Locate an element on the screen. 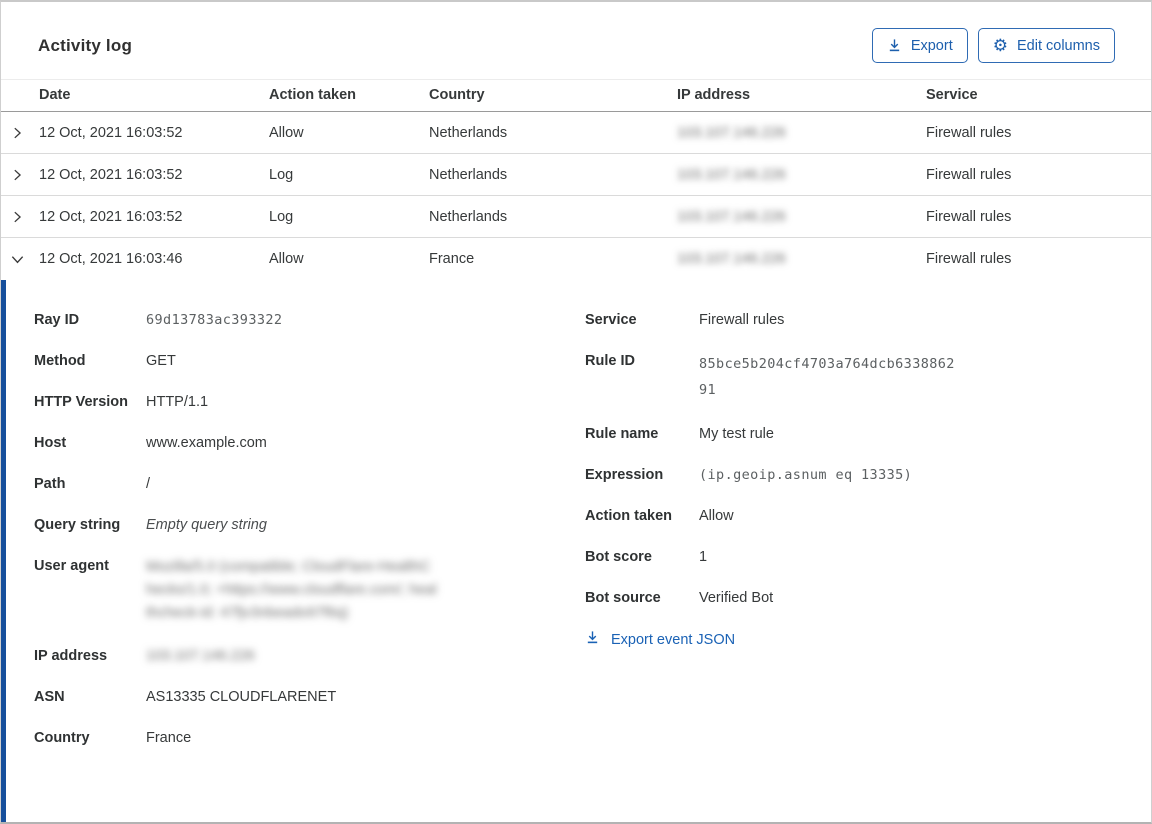 The image size is (1152, 824). detail-field-service: Service Firewall rules is located at coordinates (685, 320).